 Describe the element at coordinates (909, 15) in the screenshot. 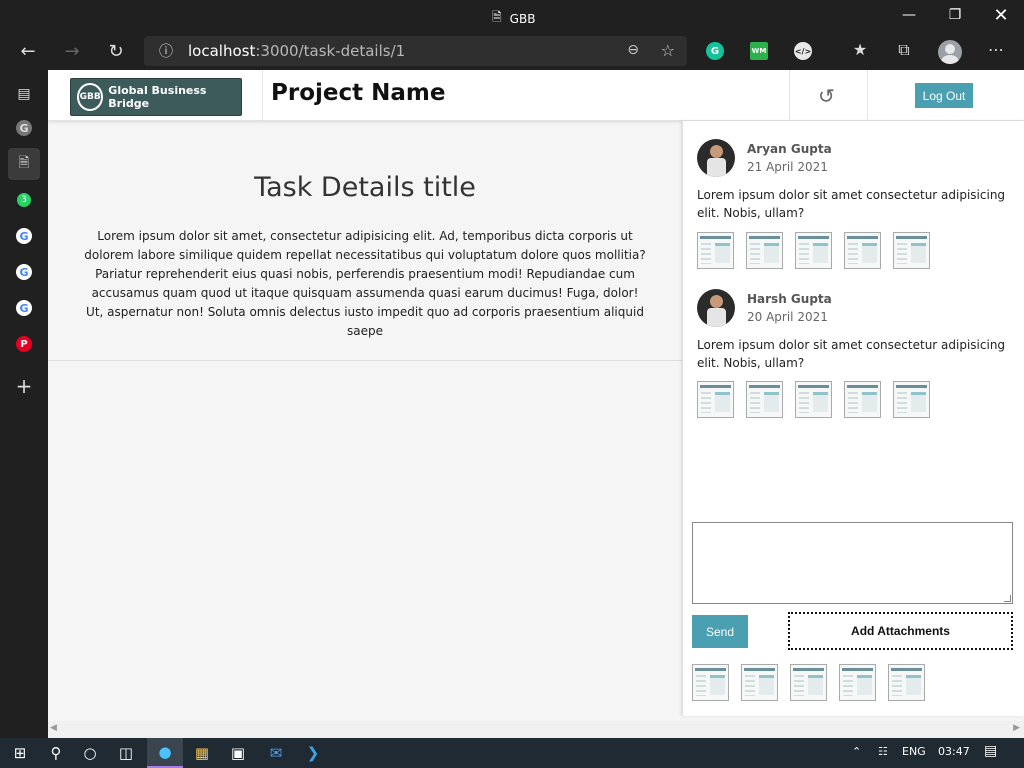

I see `minimize-button: —` at that location.